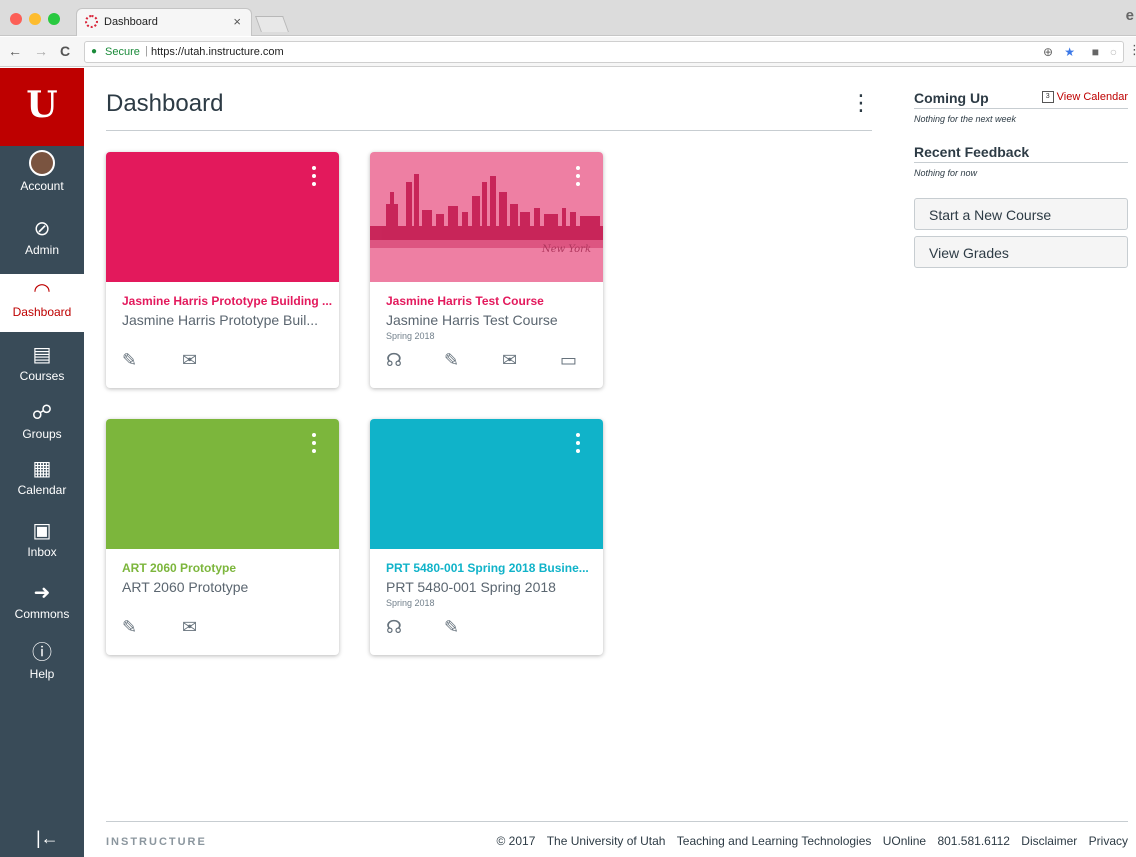 This screenshot has width=1136, height=857. Describe the element at coordinates (1095, 52) in the screenshot. I see `extension-icon: ■` at that location.